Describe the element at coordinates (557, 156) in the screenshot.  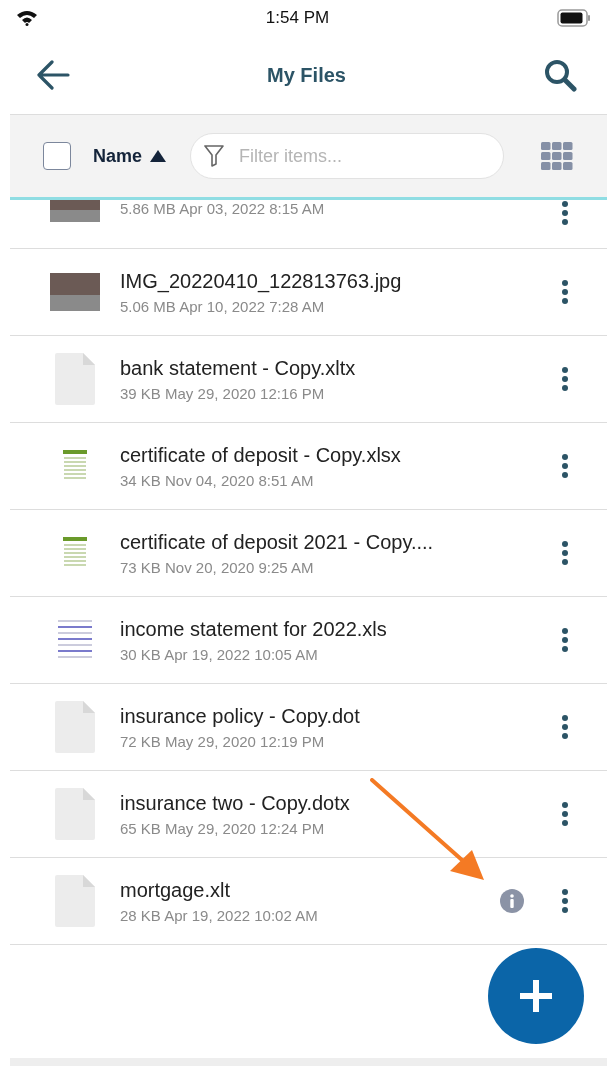
I see `grid-view-icon` at that location.